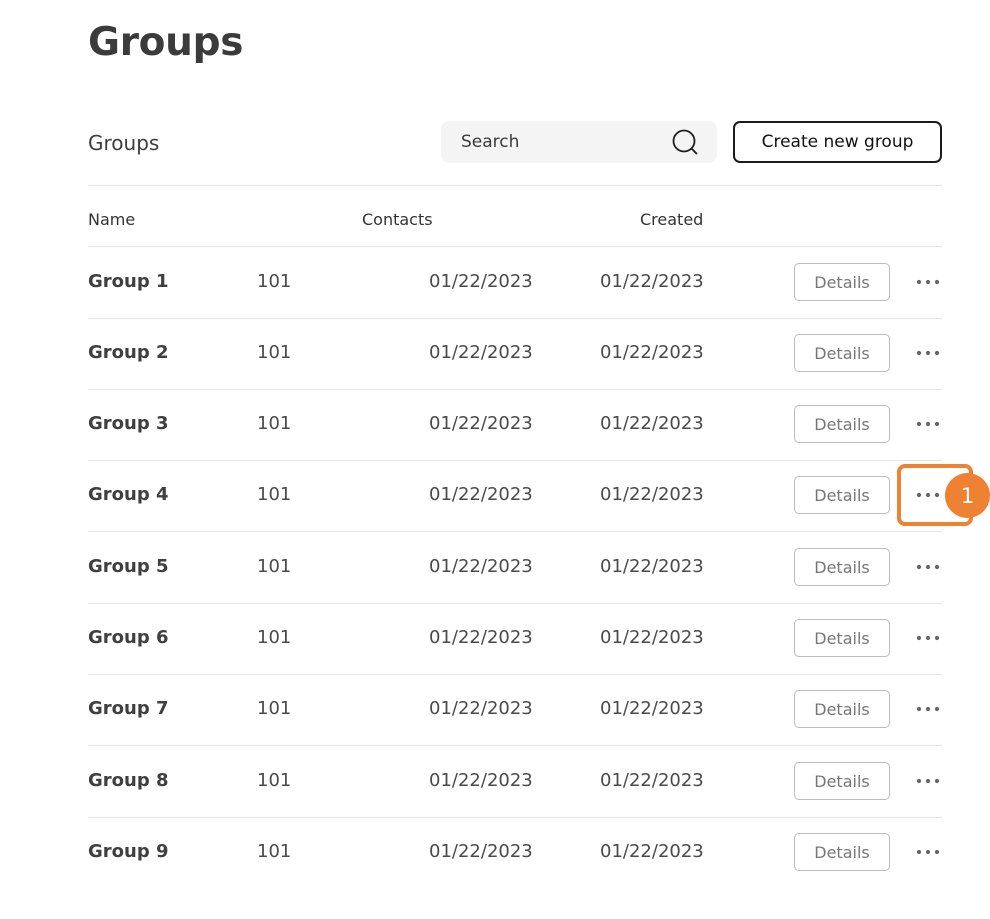  Describe the element at coordinates (128, 780) in the screenshot. I see `group-name: Group 8` at that location.